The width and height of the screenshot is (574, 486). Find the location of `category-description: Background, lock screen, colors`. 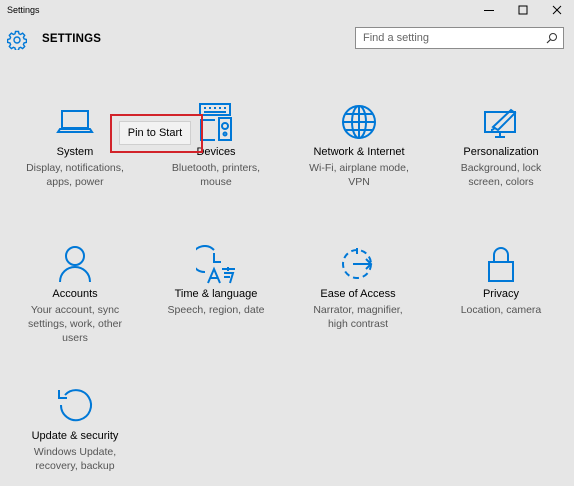

category-description: Background, lock screen, colors is located at coordinates (501, 175).